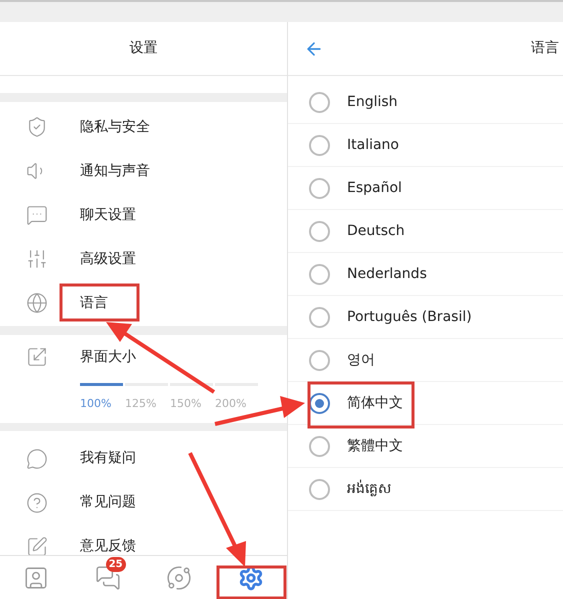 The image size is (563, 599). I want to click on settings-item: 聊天设置, so click(108, 215).